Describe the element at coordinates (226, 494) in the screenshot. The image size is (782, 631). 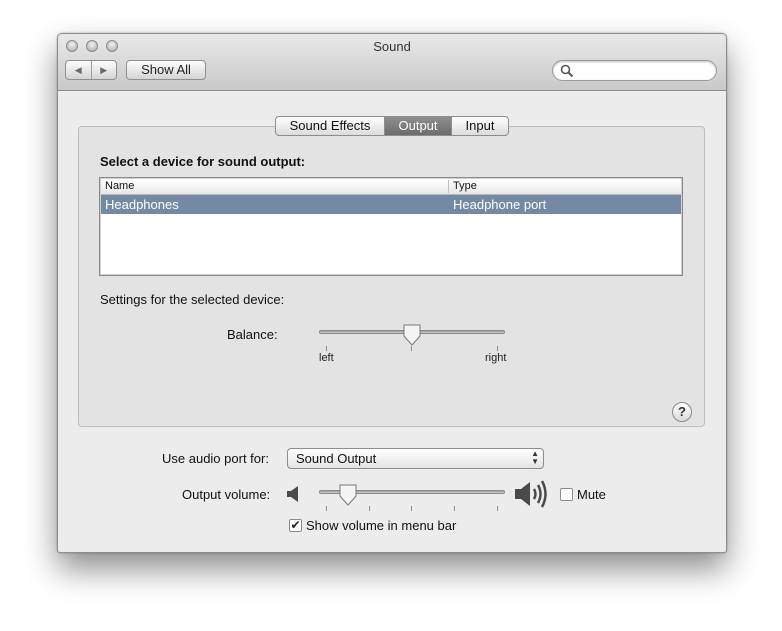
I see `output-volume-label: Output volume:` at that location.